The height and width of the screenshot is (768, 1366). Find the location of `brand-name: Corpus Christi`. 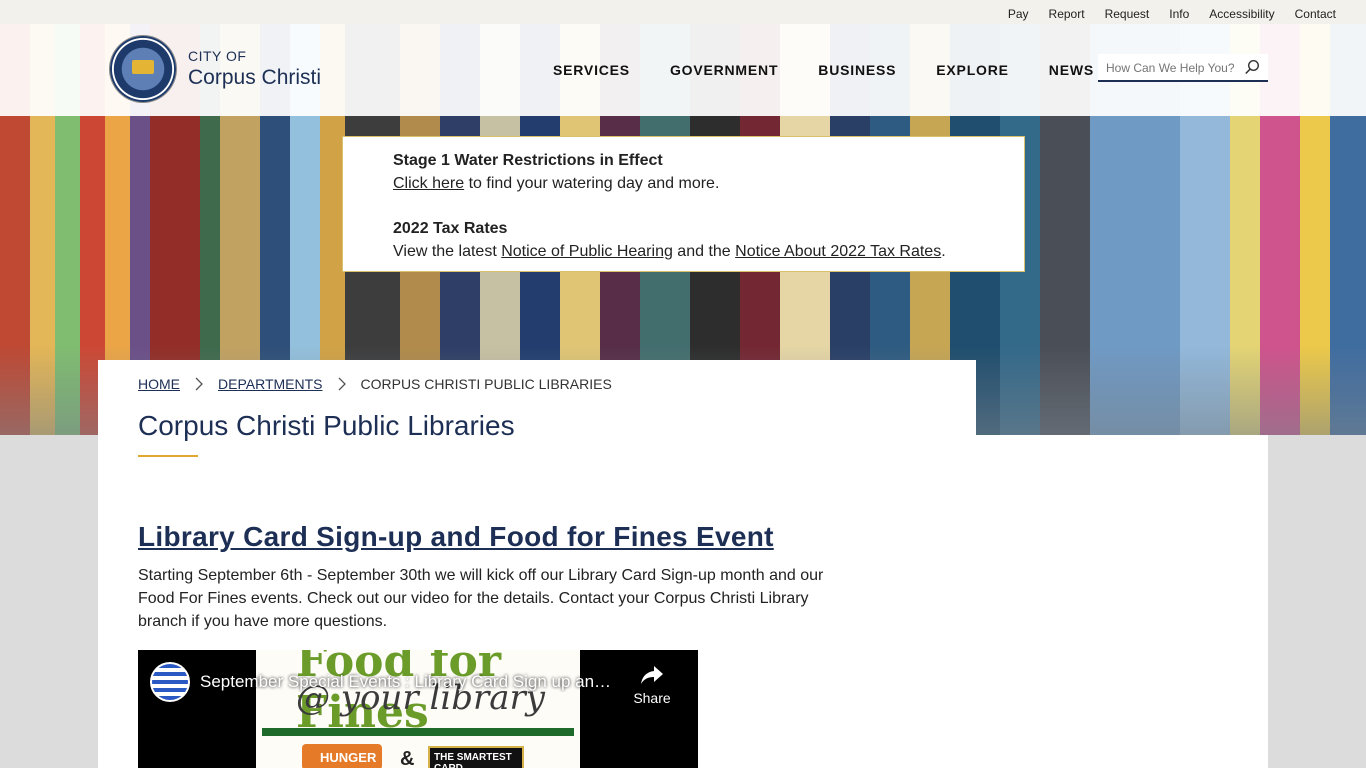

brand-name: Corpus Christi is located at coordinates (254, 78).